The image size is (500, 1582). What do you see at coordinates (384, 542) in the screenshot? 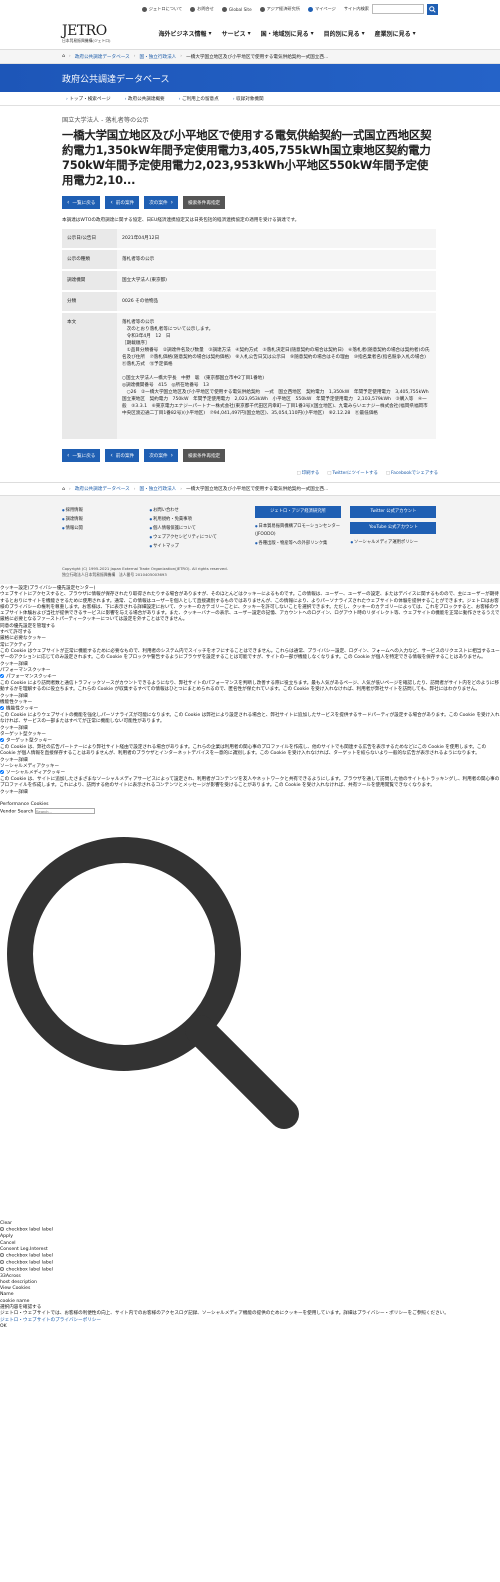
I see `footer-link: ソーシャルメディア運用ポリシー` at bounding box center [384, 542].